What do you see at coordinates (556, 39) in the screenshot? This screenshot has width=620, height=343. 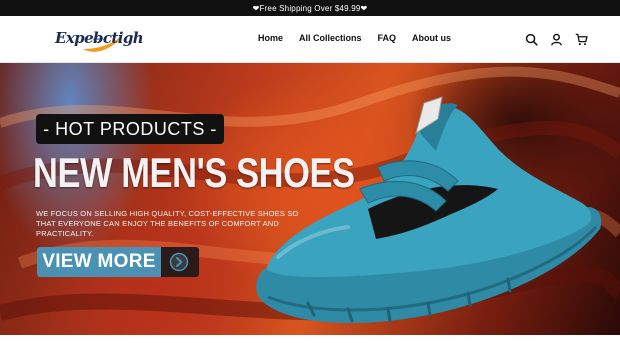 I see `user-icon` at bounding box center [556, 39].